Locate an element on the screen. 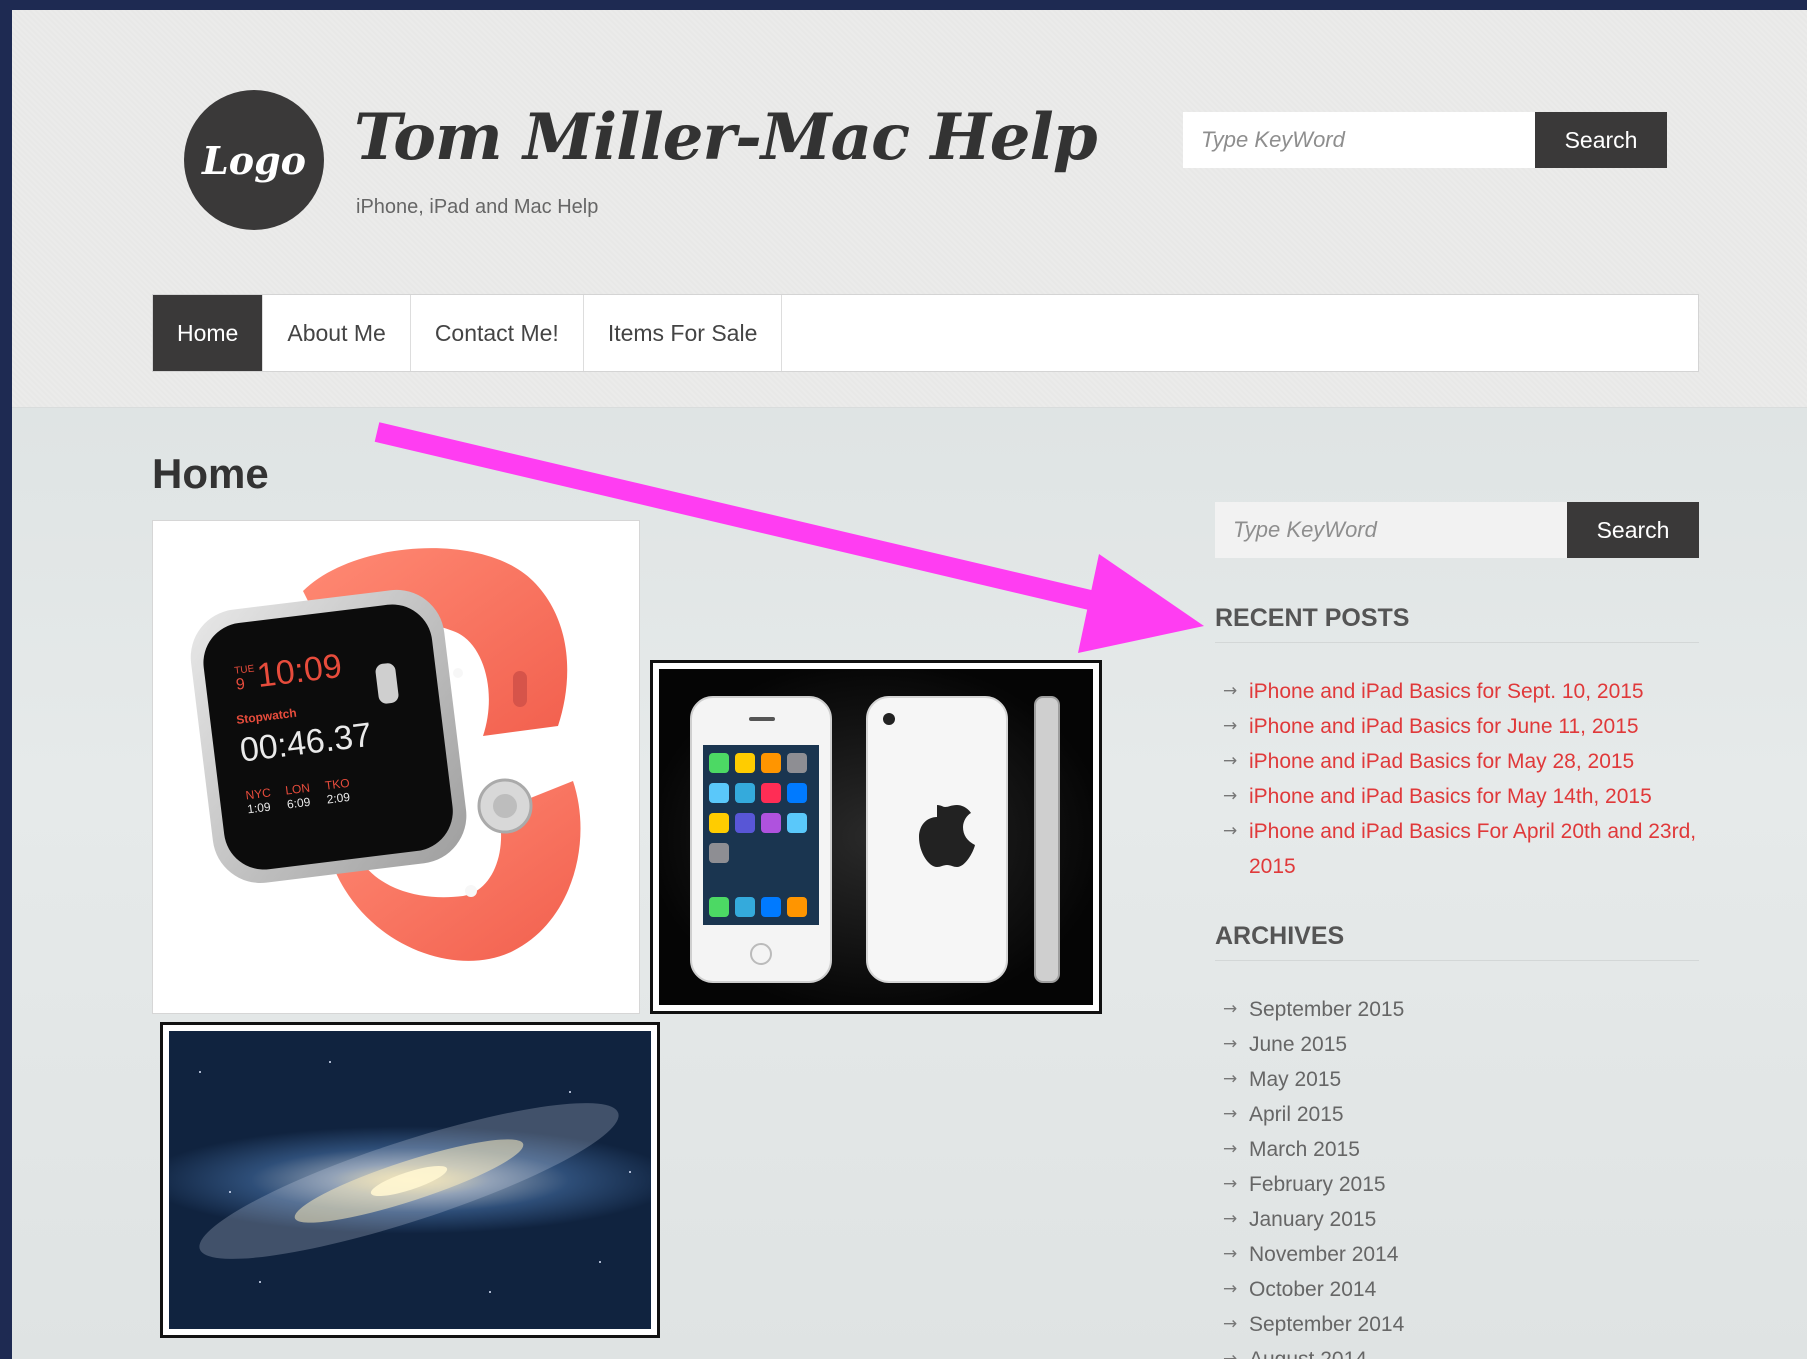 Image resolution: width=1807 pixels, height=1359 pixels. watch-city-time-2: 6:09 is located at coordinates (298, 803).